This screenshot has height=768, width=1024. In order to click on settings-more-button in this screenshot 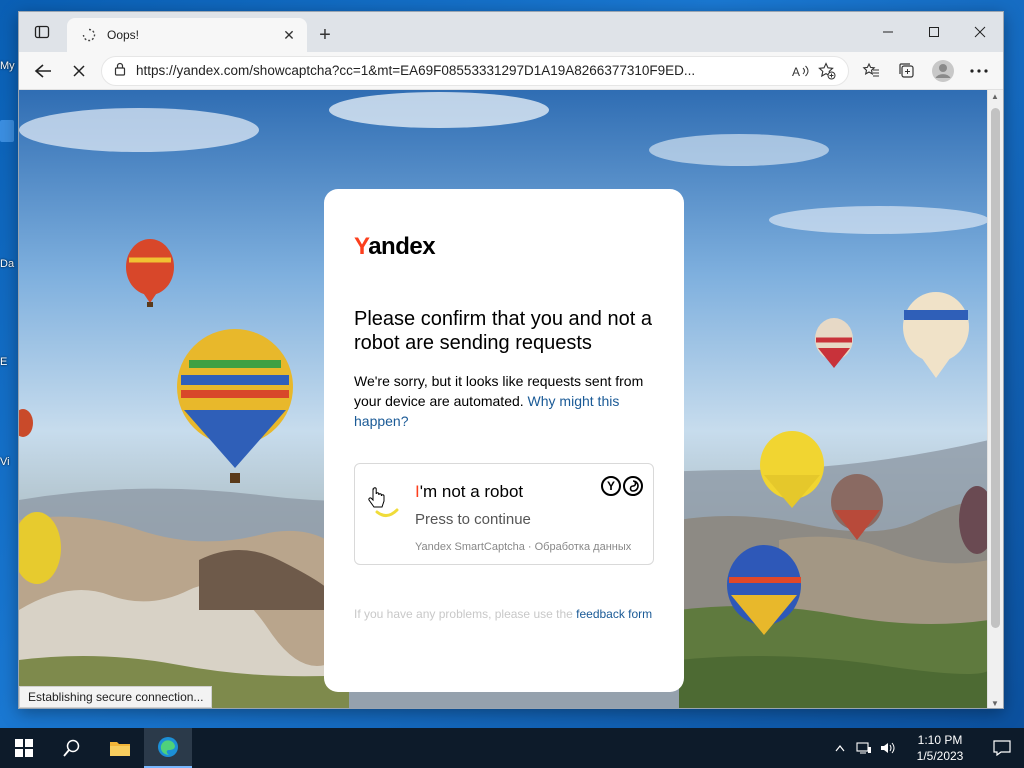, I will do `click(979, 71)`.